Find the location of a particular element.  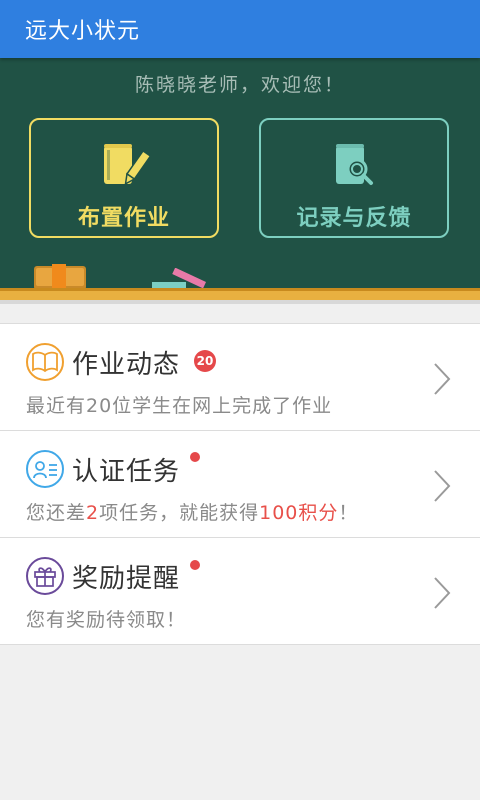

welcome-text: 陈晓晓老师，欢迎您！ is located at coordinates (239, 85).